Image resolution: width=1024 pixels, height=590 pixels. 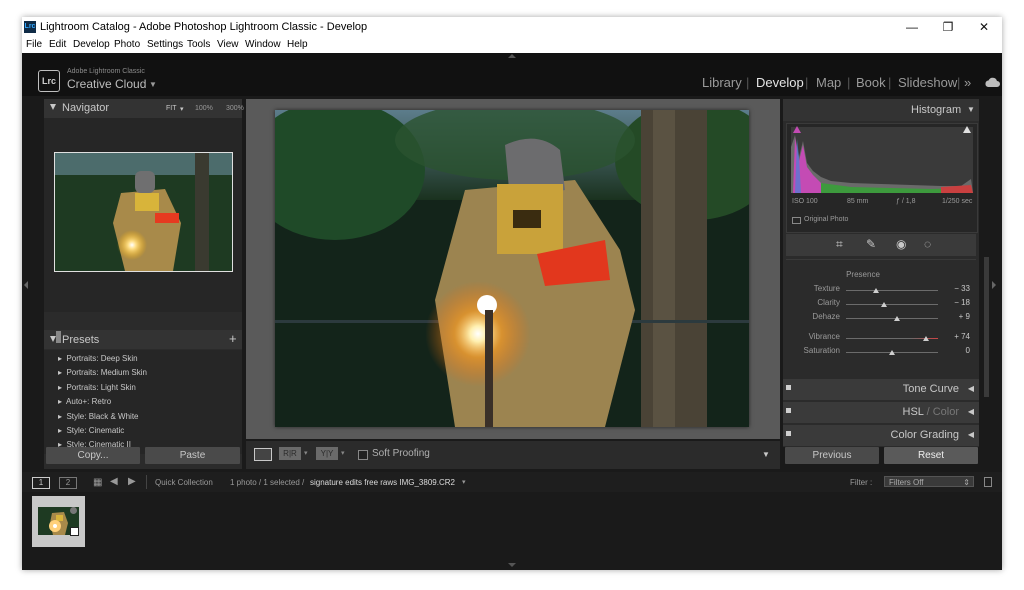 I want to click on histogram-shutter: 1/250 sec, so click(x=957, y=201).